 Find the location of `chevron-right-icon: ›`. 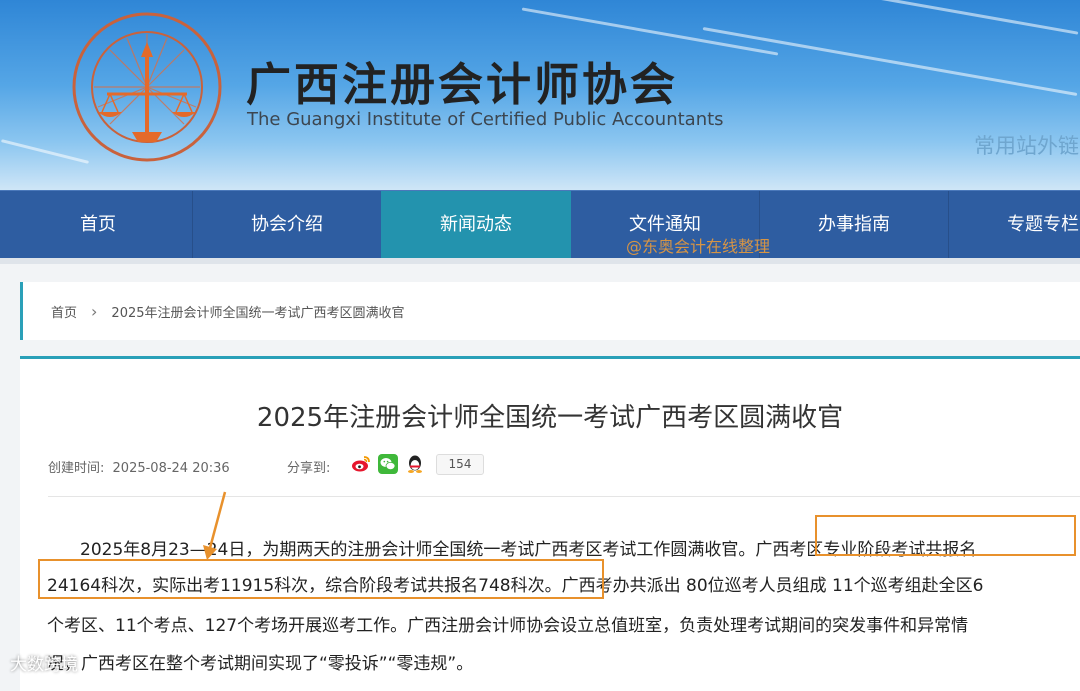

chevron-right-icon: › is located at coordinates (94, 311).